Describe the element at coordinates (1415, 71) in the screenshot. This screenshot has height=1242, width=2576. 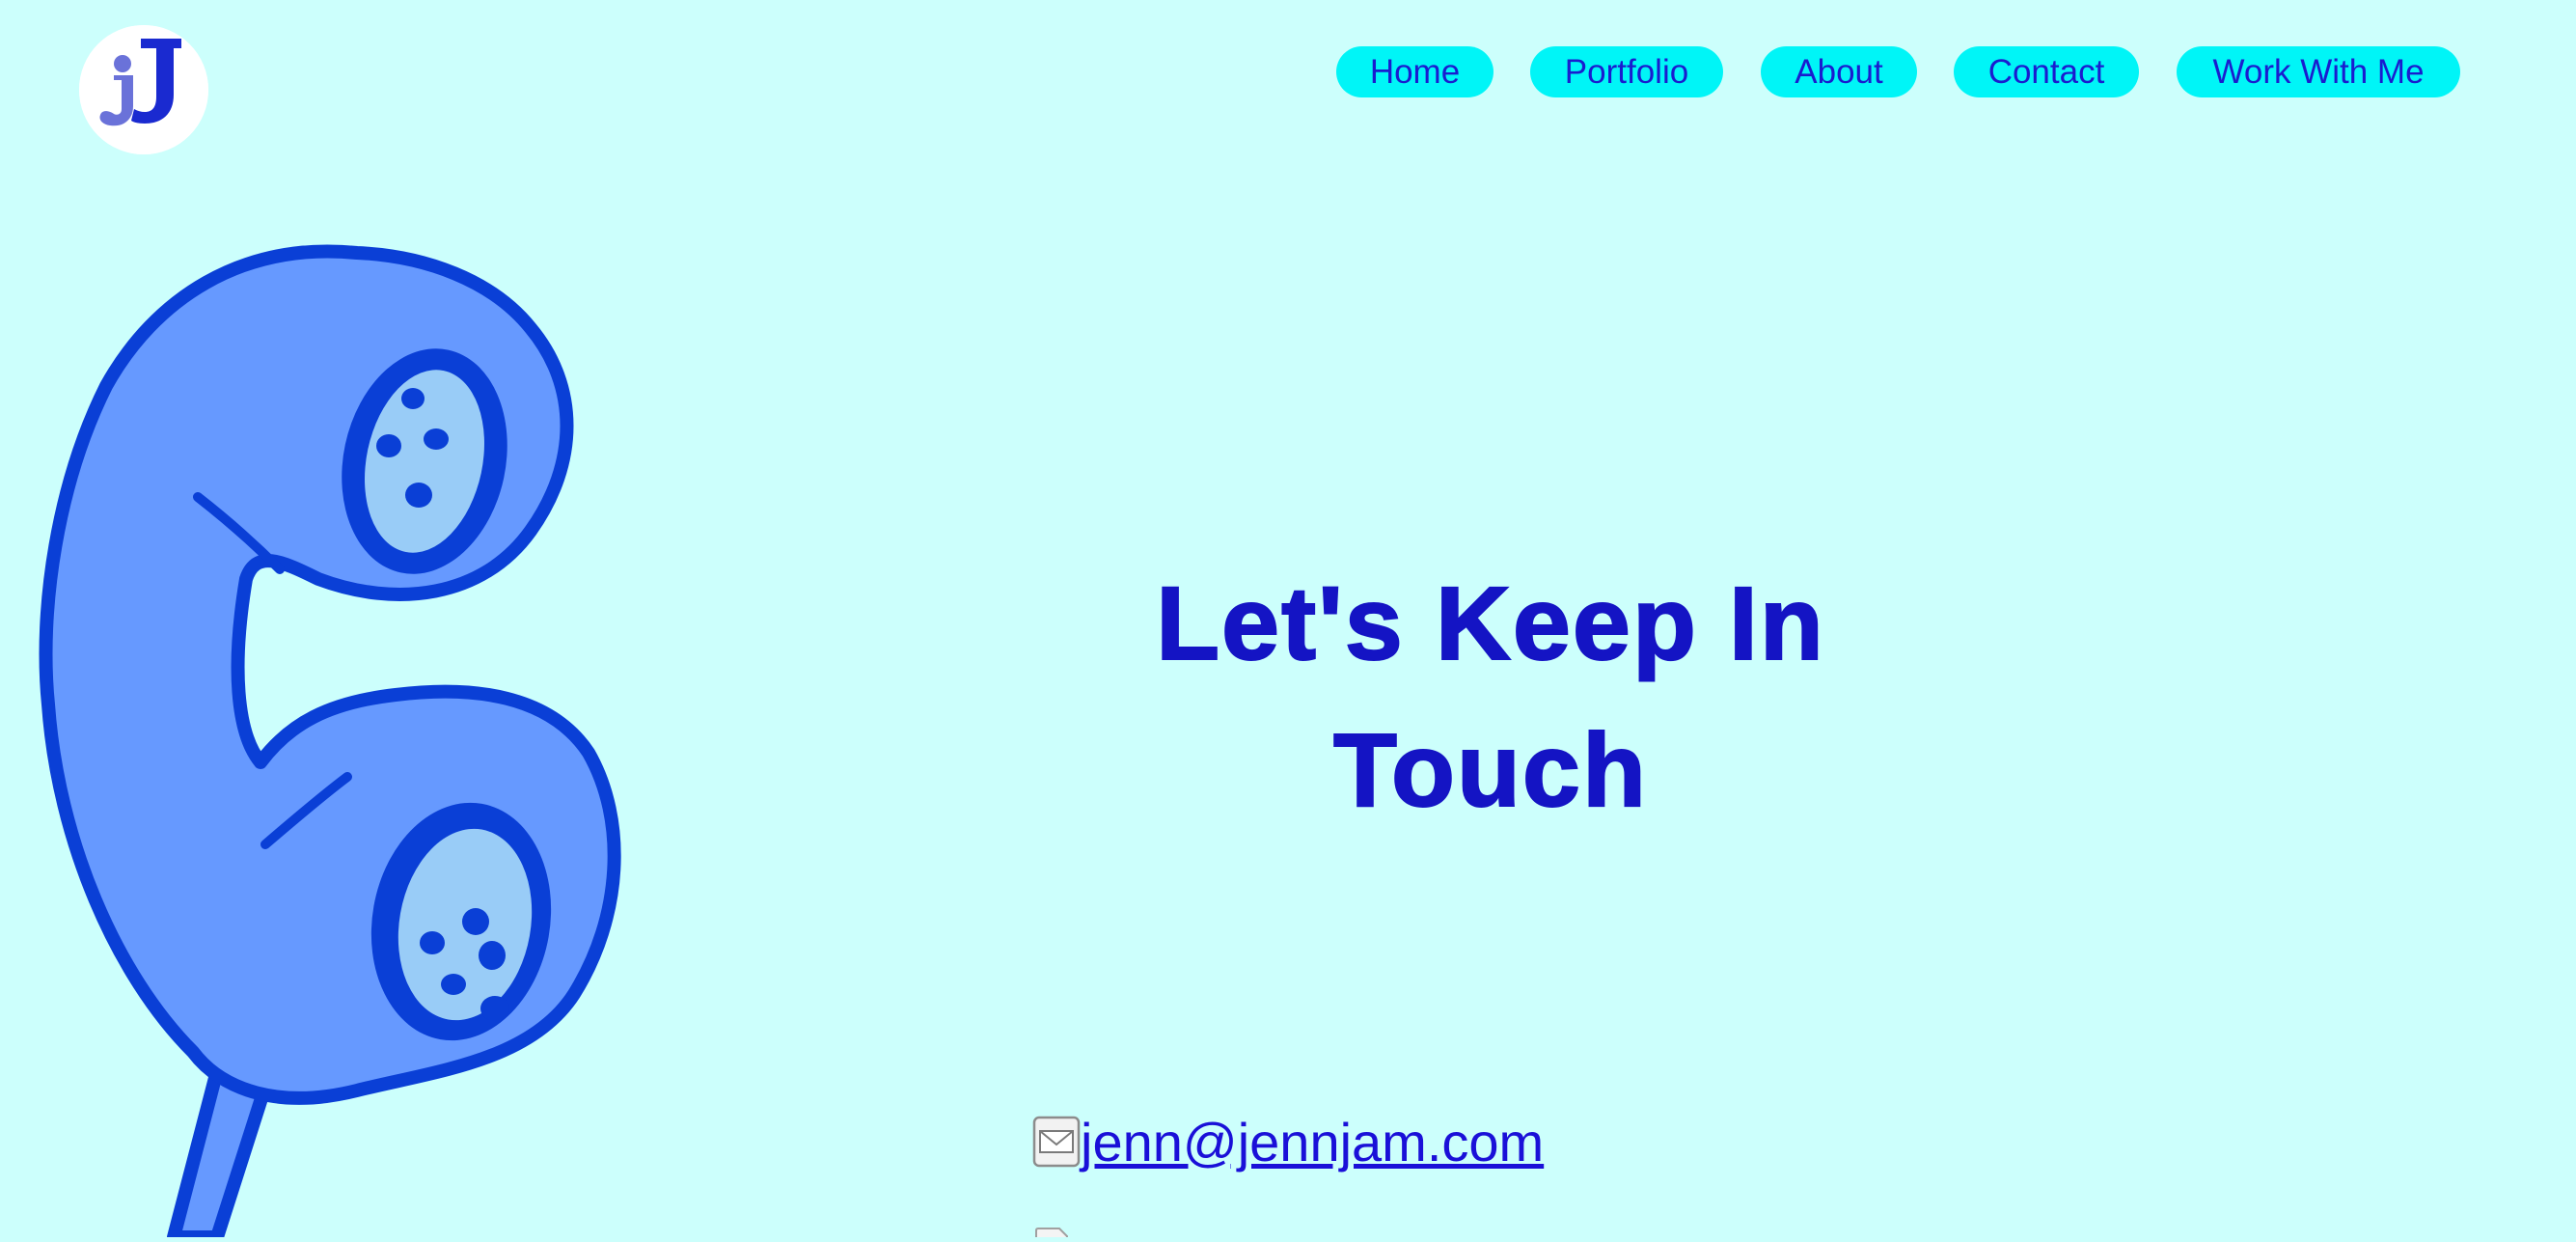
I see `nav-home-link: Home` at that location.